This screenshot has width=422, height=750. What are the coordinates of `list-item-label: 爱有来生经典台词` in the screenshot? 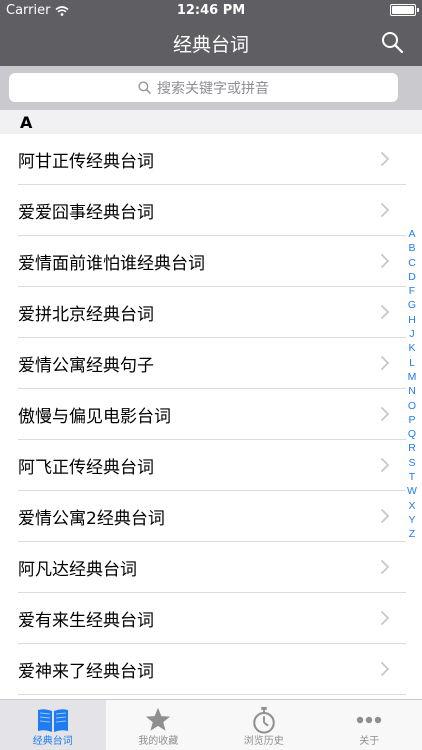 It's located at (86, 621).